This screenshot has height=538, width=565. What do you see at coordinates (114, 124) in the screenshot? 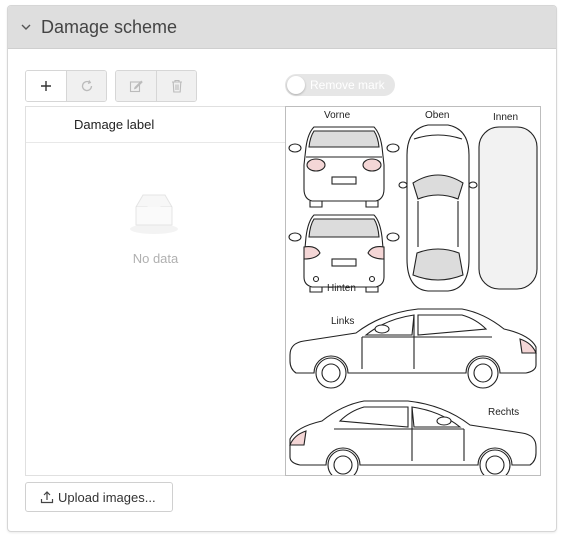
I see `column-header-damage-label: Damage label` at bounding box center [114, 124].